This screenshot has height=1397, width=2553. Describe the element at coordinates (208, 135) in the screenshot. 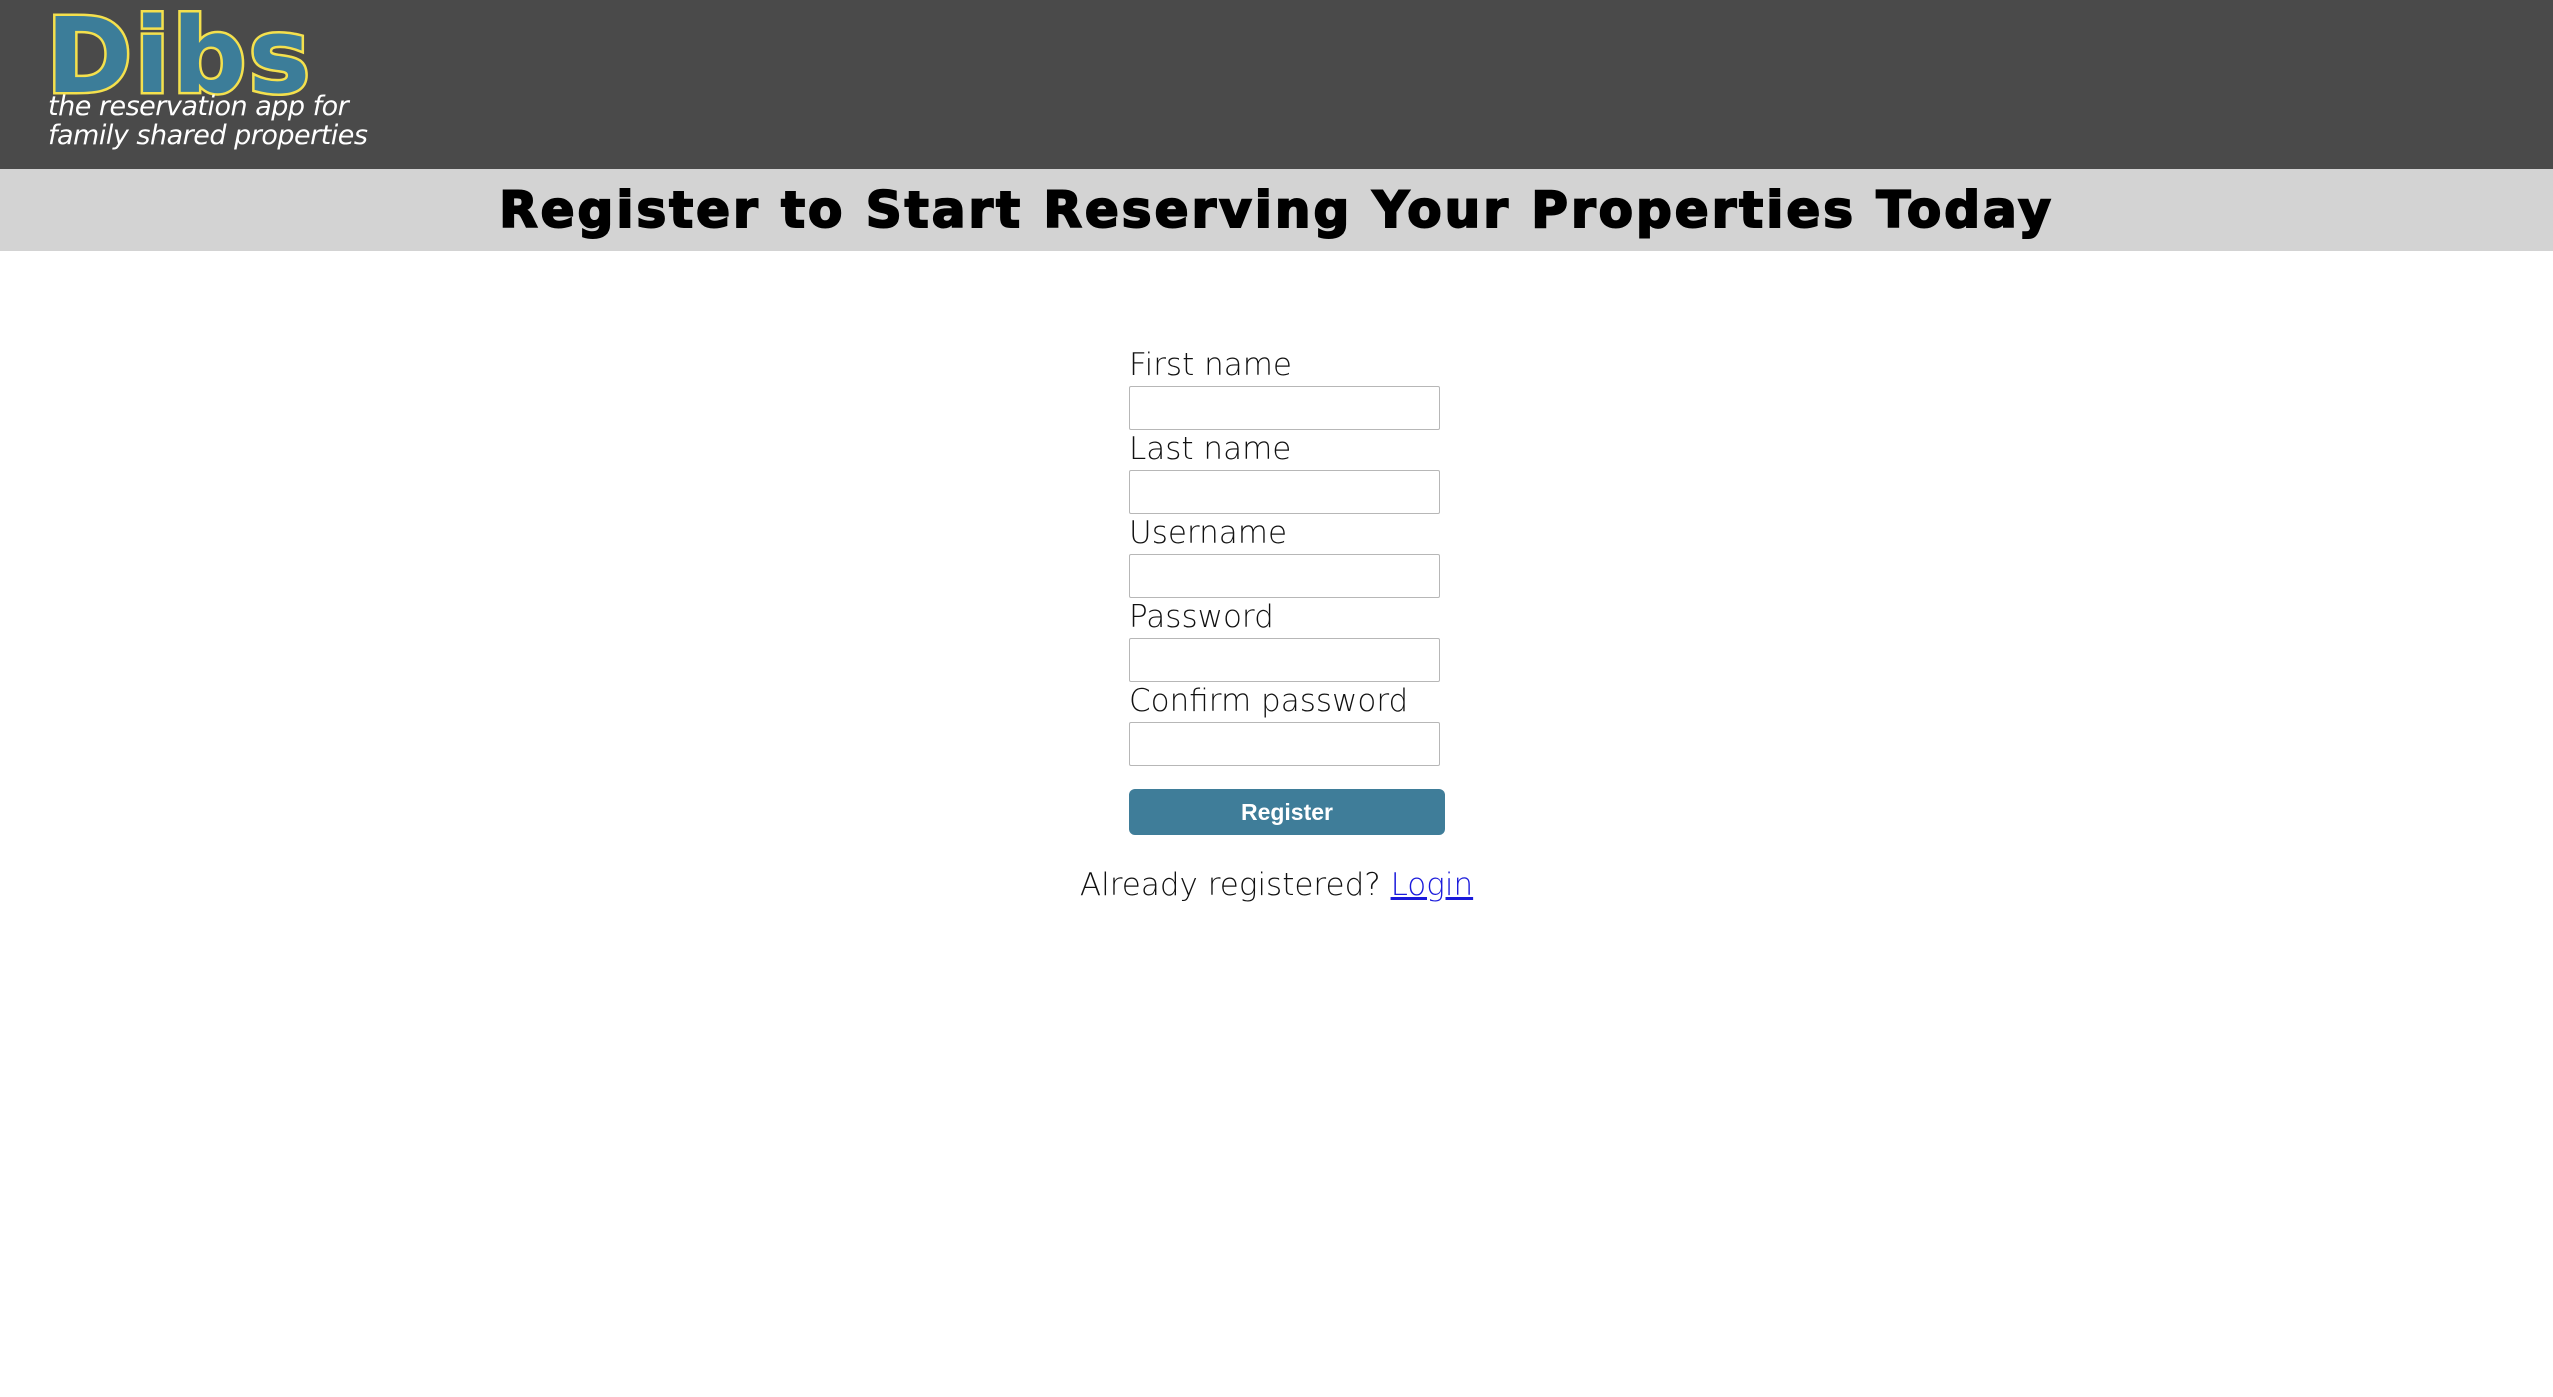

I see `tagline-line-2: family shared properties` at that location.